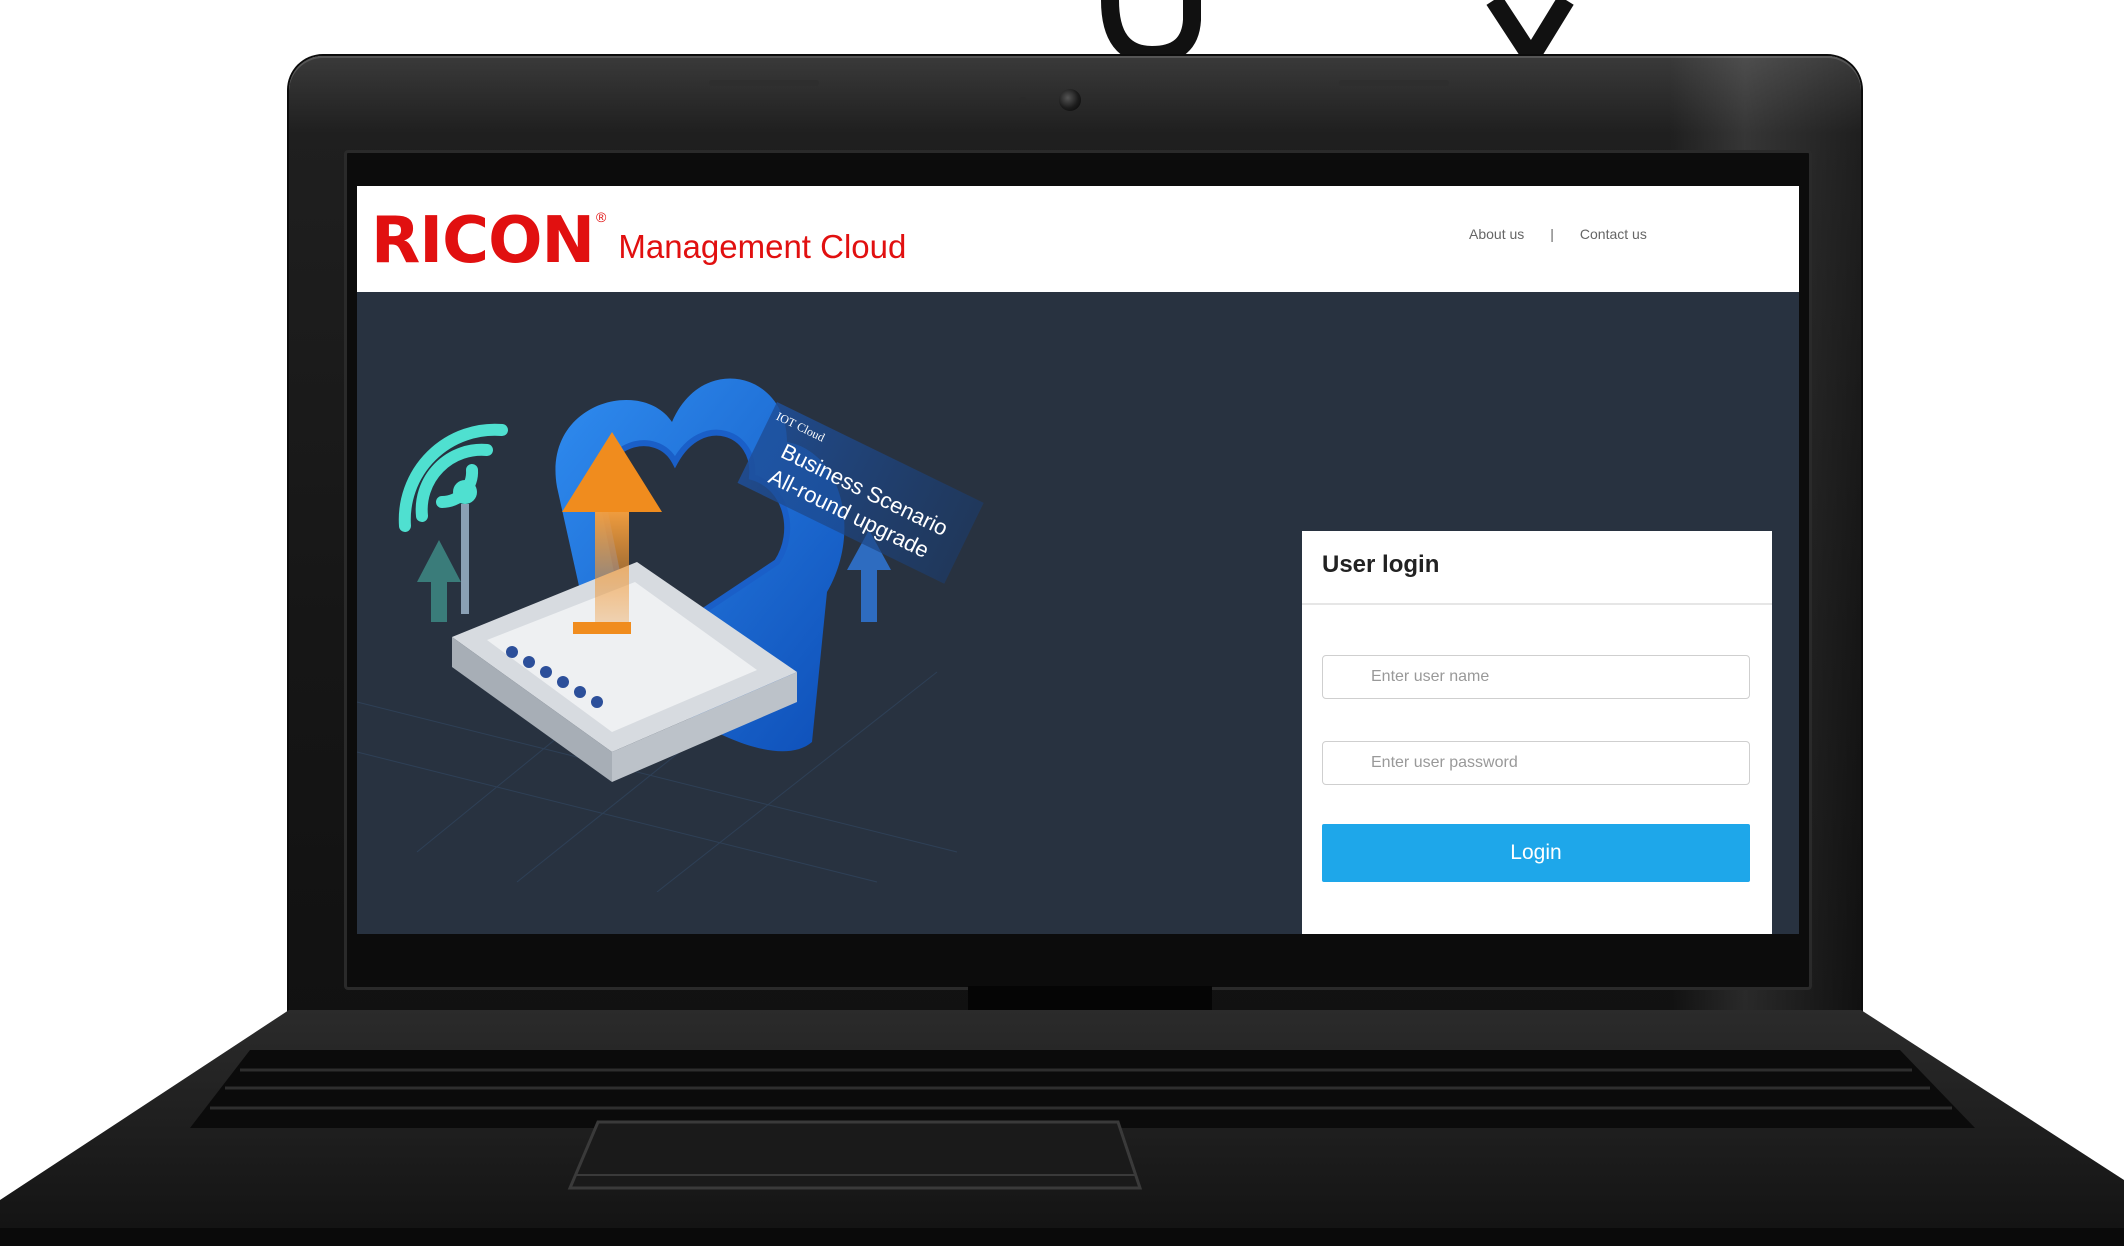 Image resolution: width=2124 pixels, height=1246 pixels. What do you see at coordinates (1537, 604) in the screenshot?
I see `login-divider` at bounding box center [1537, 604].